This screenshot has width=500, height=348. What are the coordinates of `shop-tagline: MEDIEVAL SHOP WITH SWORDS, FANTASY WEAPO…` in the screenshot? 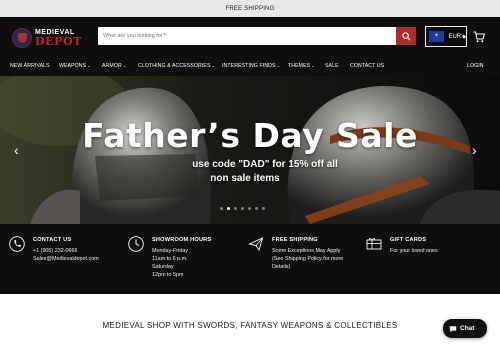 It's located at (250, 325).